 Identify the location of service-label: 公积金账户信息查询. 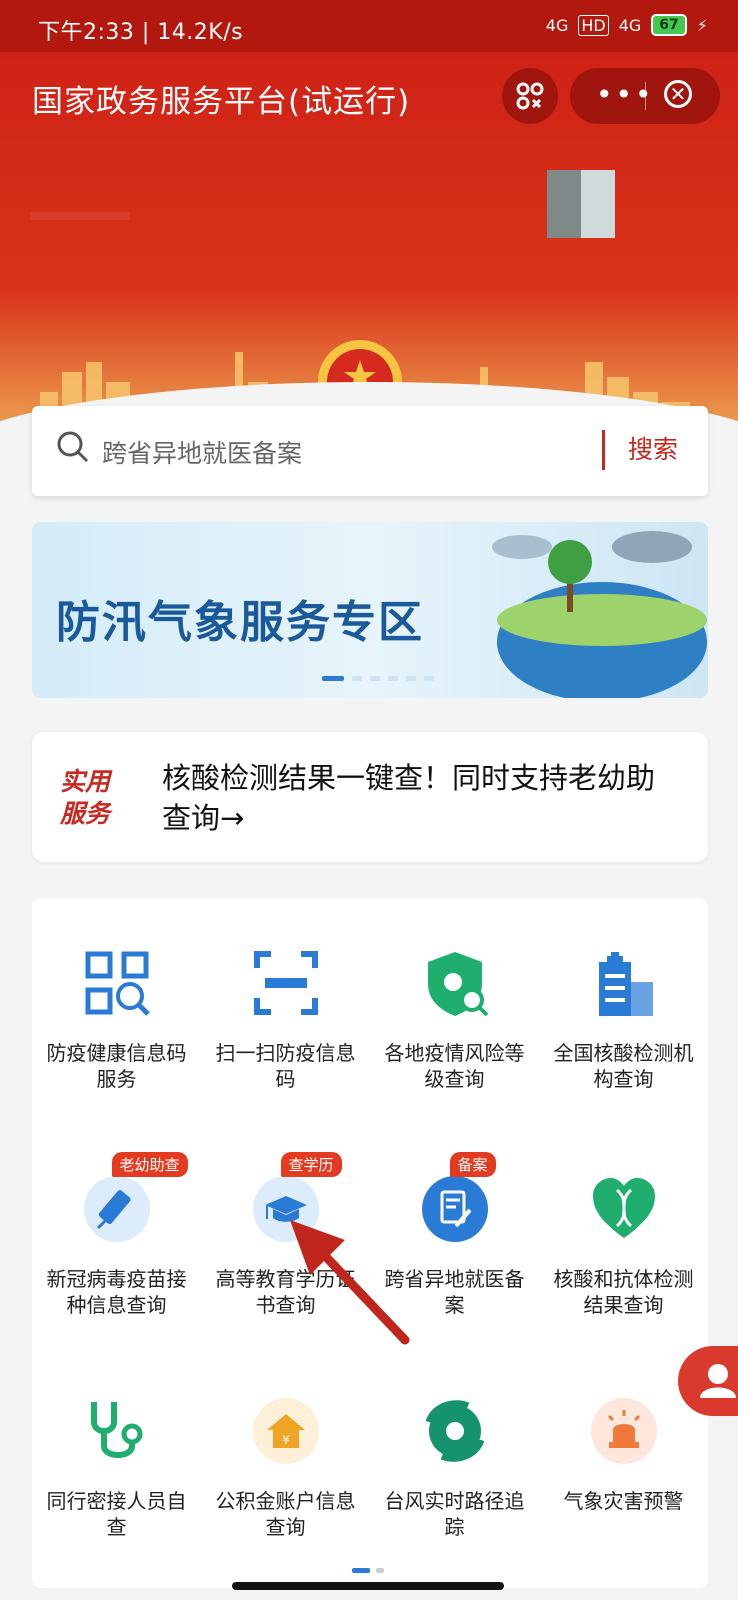
(285, 1514).